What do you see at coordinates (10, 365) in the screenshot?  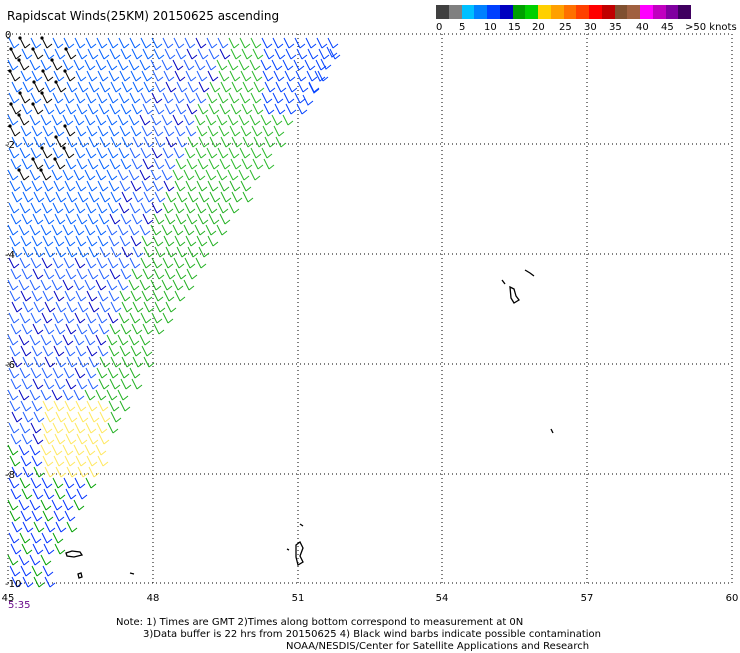 I see `y-tick-label: -6` at bounding box center [10, 365].